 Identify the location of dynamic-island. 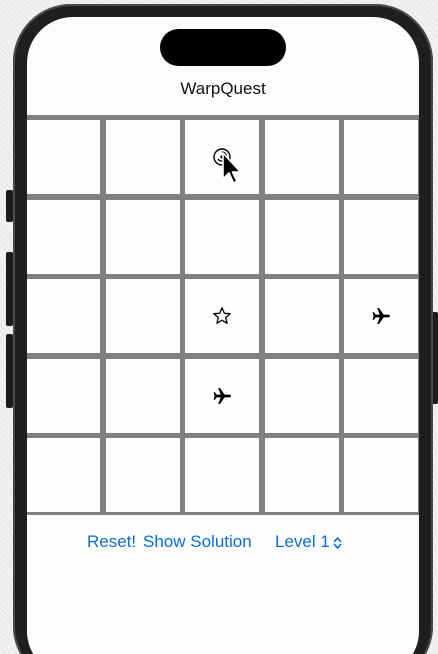
(223, 47).